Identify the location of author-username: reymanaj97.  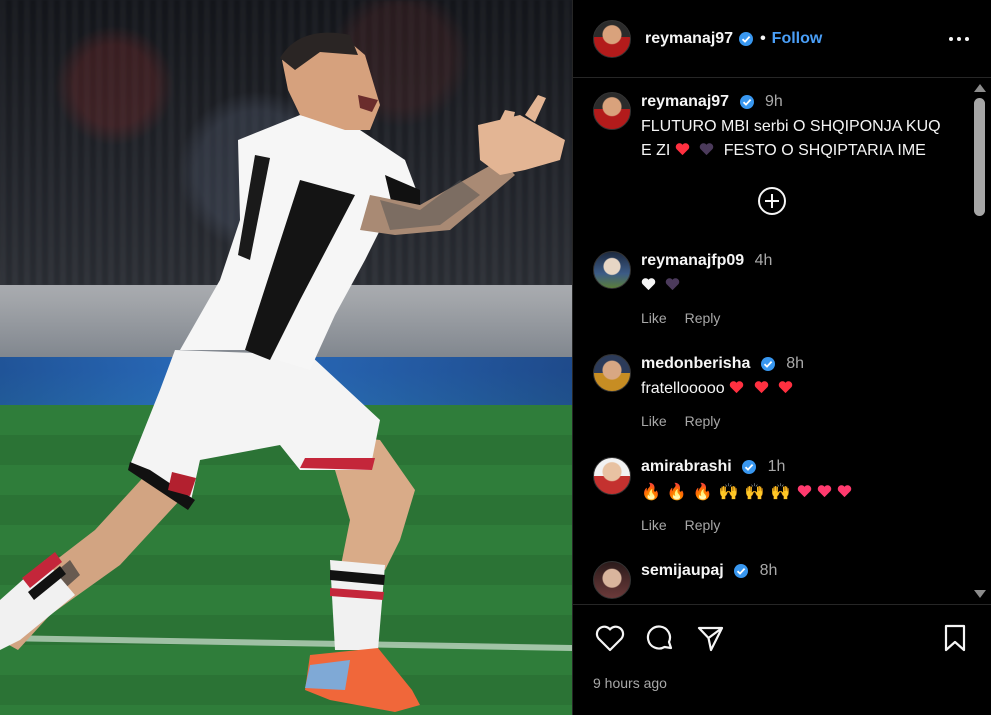
(689, 39).